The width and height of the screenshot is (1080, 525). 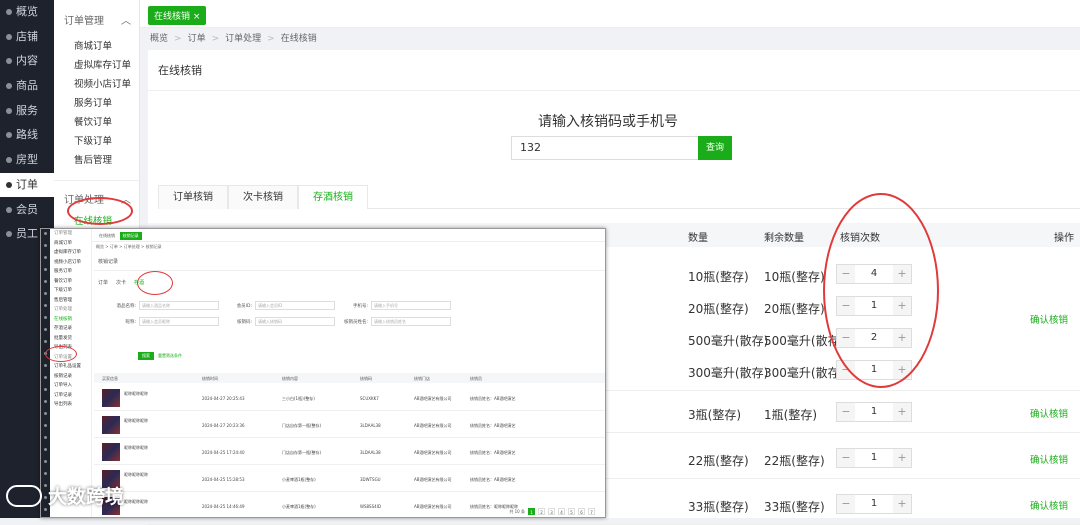 I want to click on inset-tab-card: 次卡, so click(x=121, y=282).